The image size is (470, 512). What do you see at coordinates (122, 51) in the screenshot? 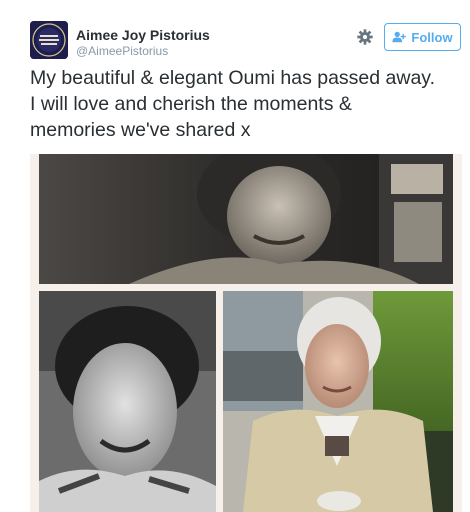
I see `user-handle: @AimeePistorius` at bounding box center [122, 51].